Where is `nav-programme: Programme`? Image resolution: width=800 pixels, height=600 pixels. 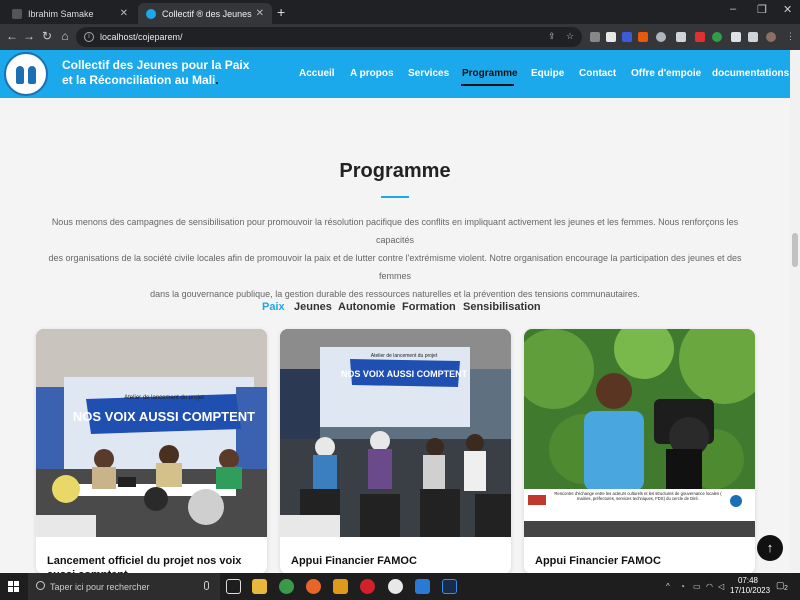
nav-programme: Programme is located at coordinates (490, 73).